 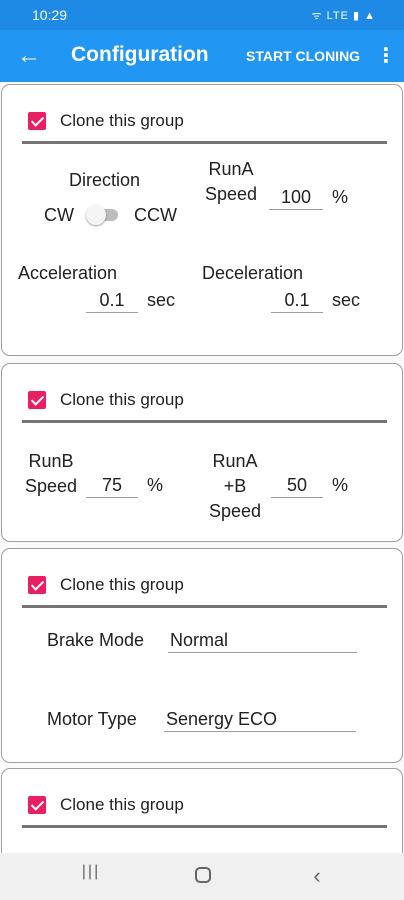 I want to click on status-icons: ᯤ LTE ▮ ▲, so click(x=343, y=16).